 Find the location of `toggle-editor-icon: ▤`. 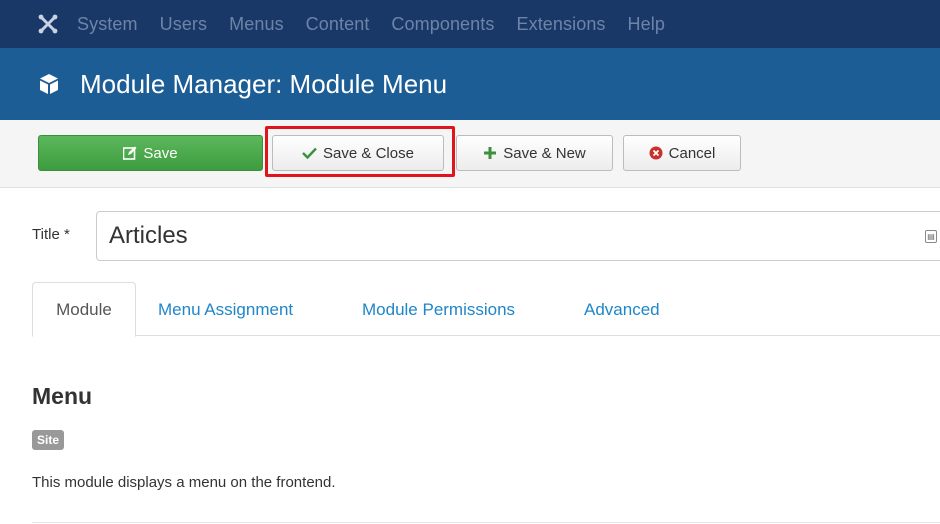

toggle-editor-icon: ▤ is located at coordinates (931, 236).